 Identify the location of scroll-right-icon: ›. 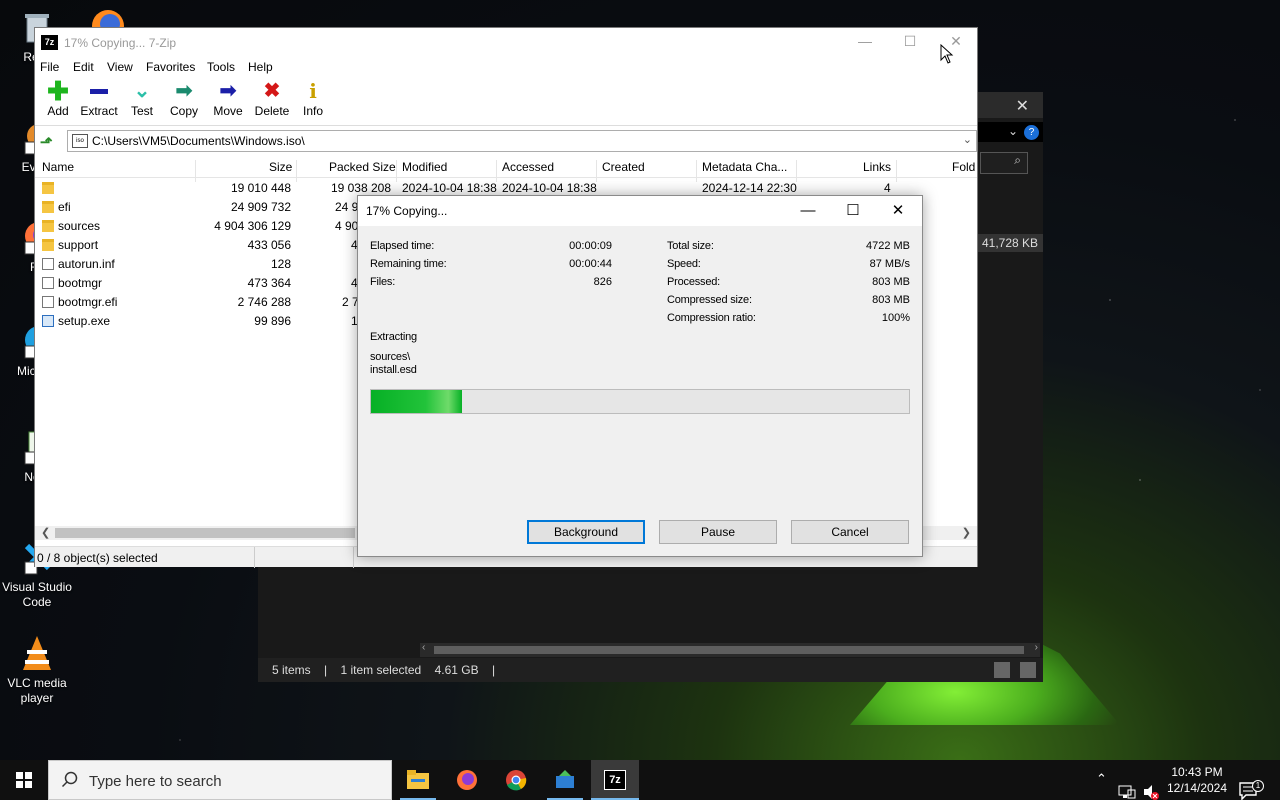
(1036, 647).